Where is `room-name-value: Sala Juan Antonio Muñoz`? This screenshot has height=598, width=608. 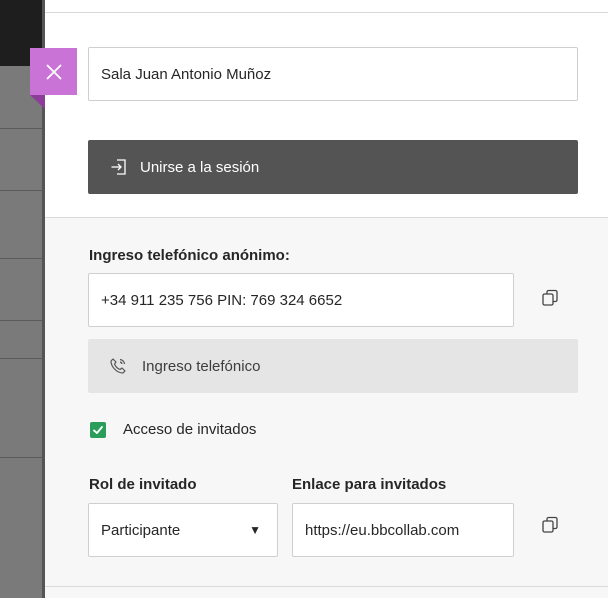 room-name-value: Sala Juan Antonio Muñoz is located at coordinates (186, 74).